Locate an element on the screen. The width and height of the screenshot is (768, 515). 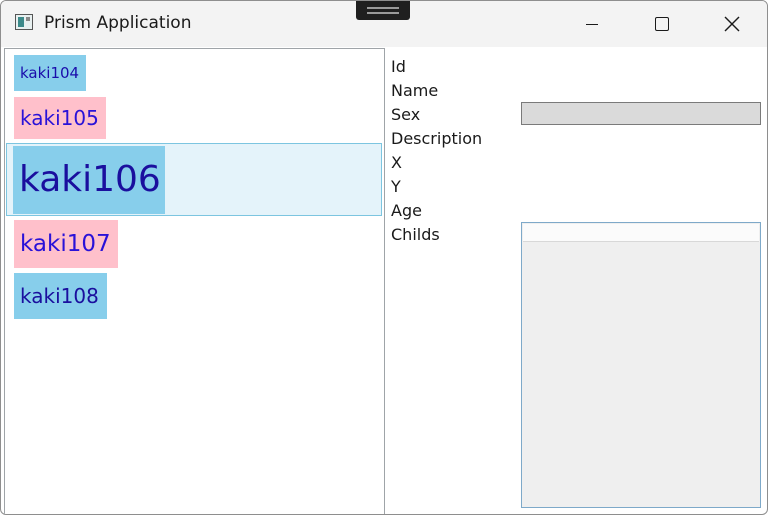
maximize-icon is located at coordinates (662, 24).